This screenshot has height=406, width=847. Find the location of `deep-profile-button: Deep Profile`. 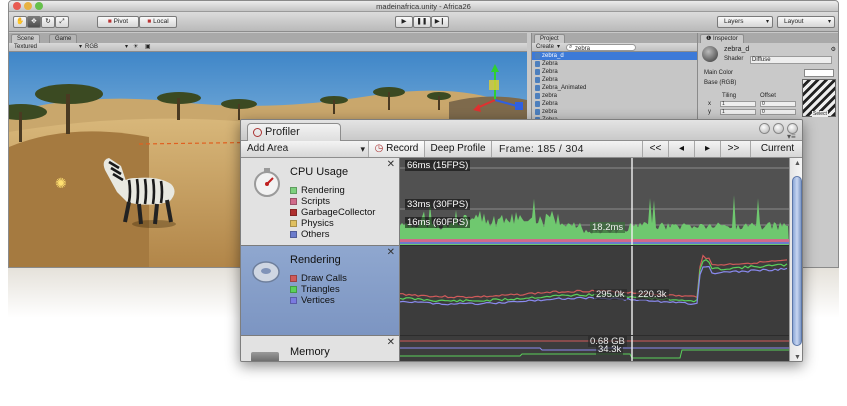

deep-profile-button: Deep Profile is located at coordinates (457, 149).